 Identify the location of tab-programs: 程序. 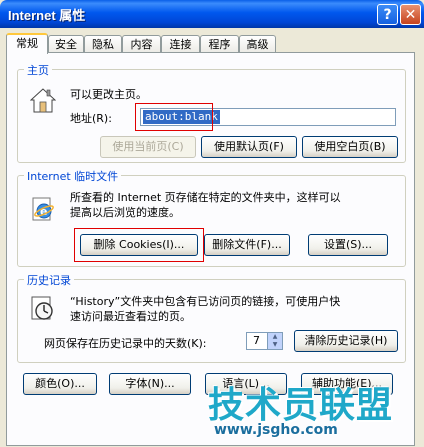
(219, 43).